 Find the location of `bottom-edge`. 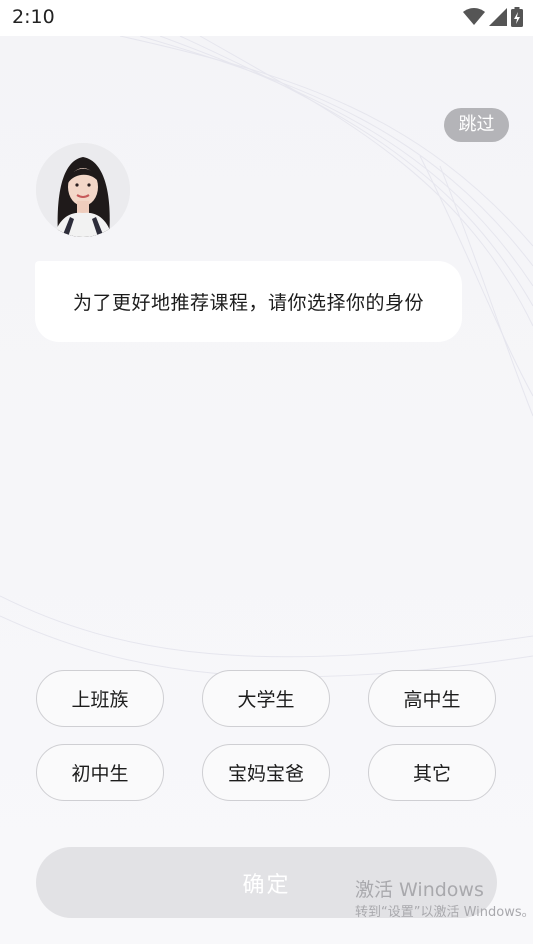

bottom-edge is located at coordinates (266, 946).